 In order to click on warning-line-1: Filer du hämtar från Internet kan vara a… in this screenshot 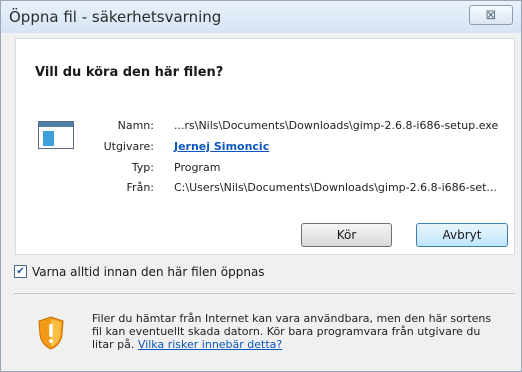, I will do `click(292, 318)`.